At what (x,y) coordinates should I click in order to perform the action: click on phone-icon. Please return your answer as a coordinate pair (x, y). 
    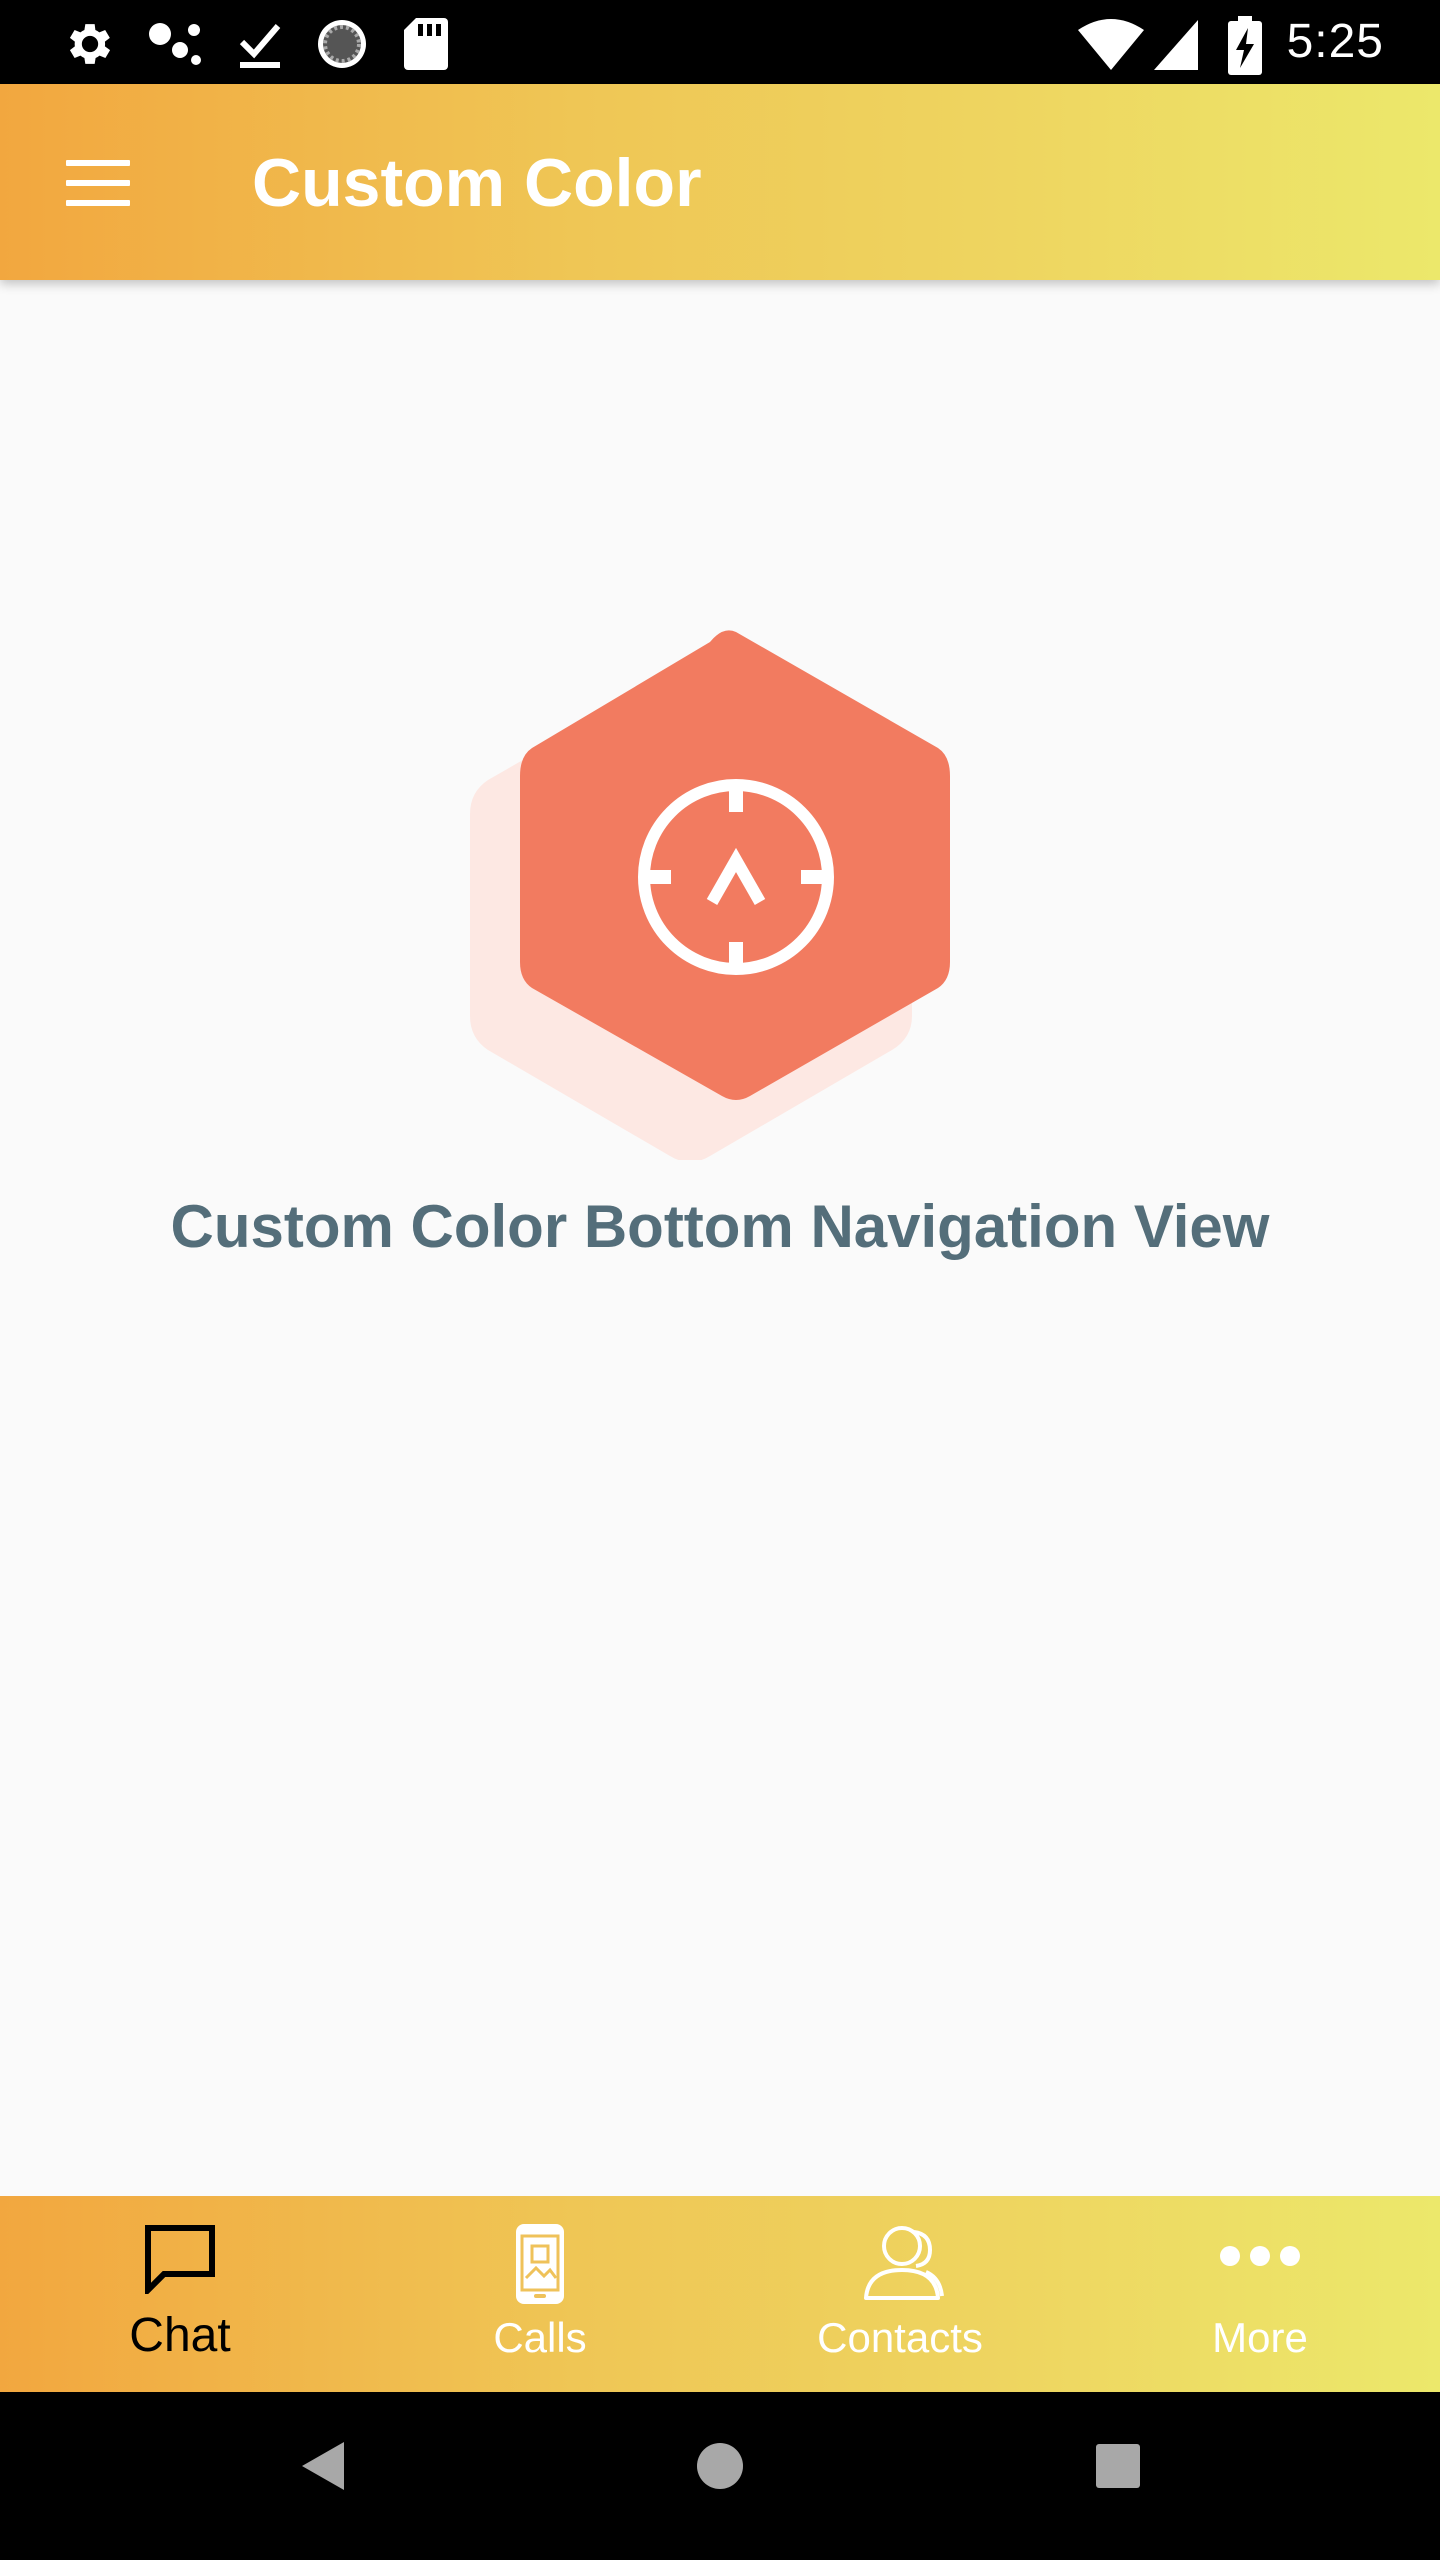
    Looking at the image, I should click on (540, 2264).